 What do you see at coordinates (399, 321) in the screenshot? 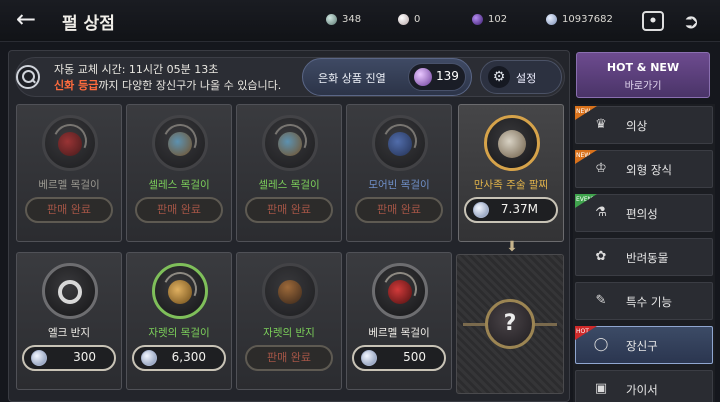
I see `shop-item: 베르멜 목걸이 500` at bounding box center [399, 321].